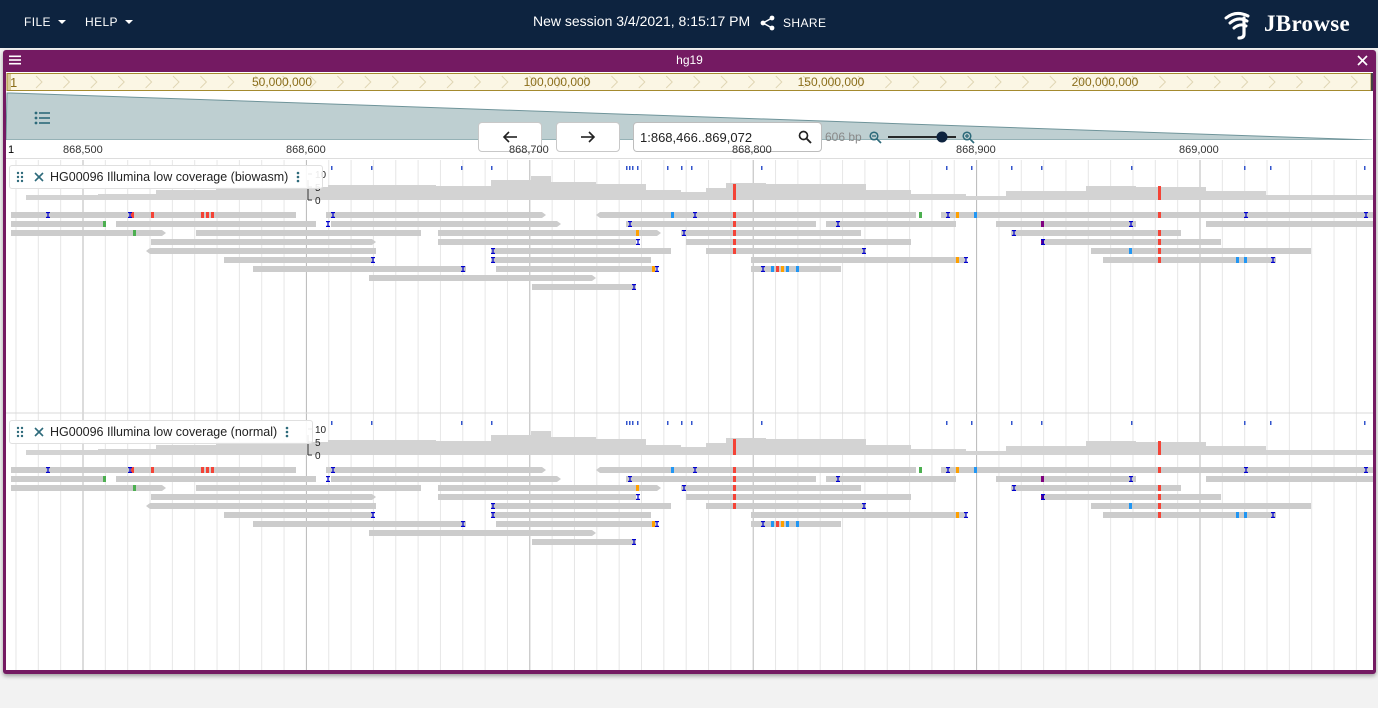  Describe the element at coordinates (976, 150) in the screenshot. I see `ruler-tick-label: 868,900` at that location.